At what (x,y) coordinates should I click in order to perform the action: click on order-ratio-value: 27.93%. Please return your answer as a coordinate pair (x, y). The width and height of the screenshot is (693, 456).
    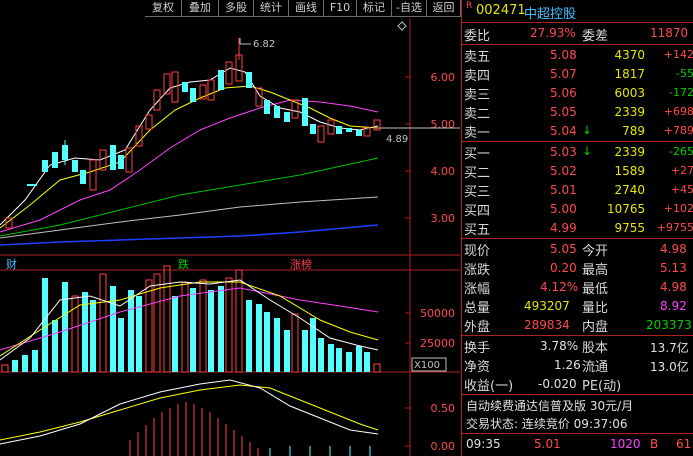
    Looking at the image, I should click on (553, 33).